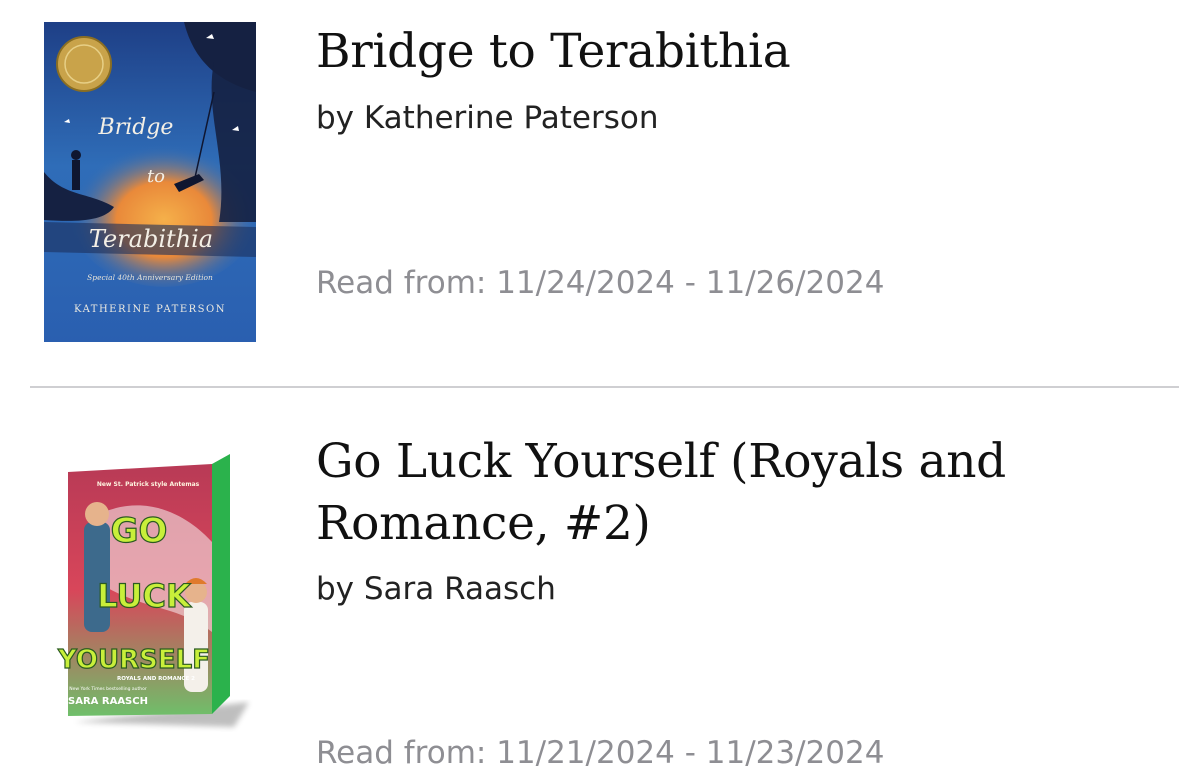  What do you see at coordinates (144, 596) in the screenshot?
I see `cover-title-line: LUCK` at bounding box center [144, 596].